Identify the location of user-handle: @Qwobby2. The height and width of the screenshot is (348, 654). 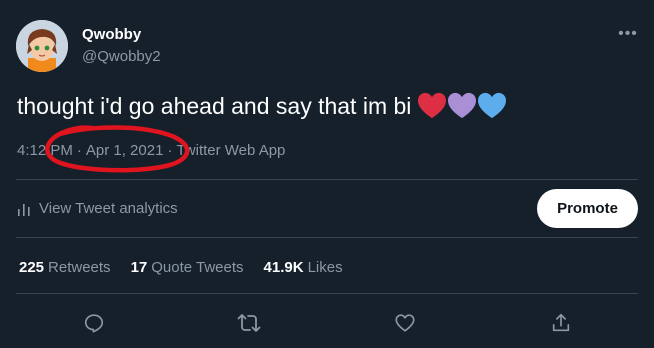
(121, 56).